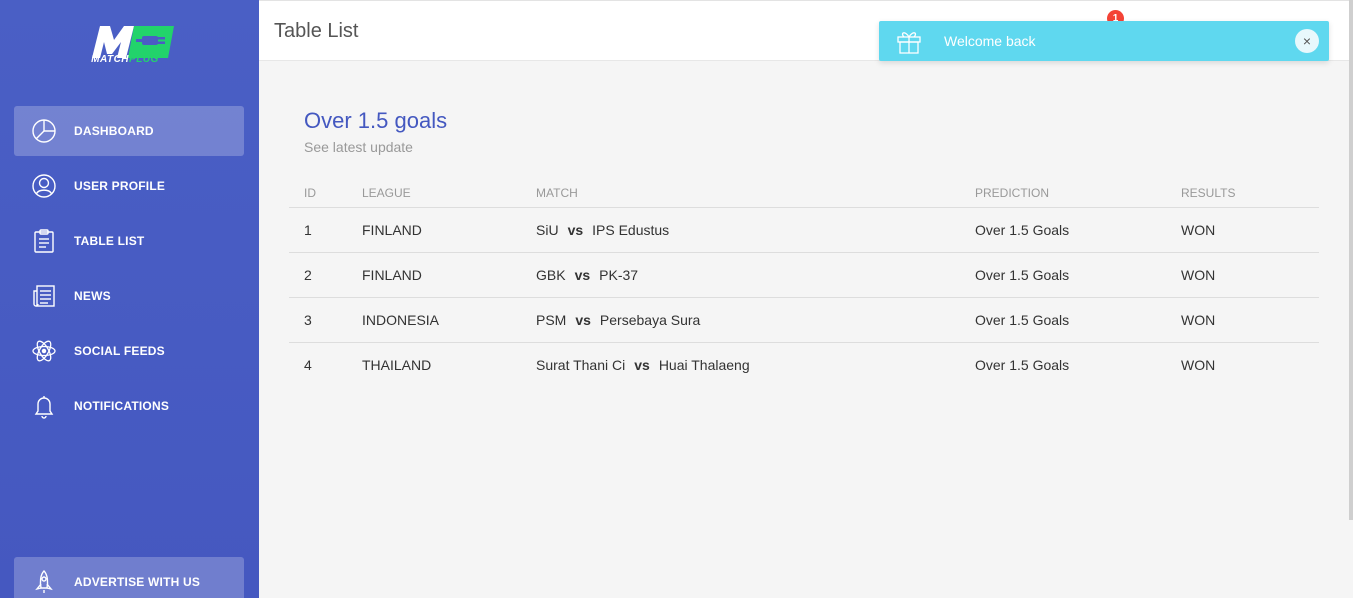  What do you see at coordinates (397, 365) in the screenshot?
I see `cell-league: THAILAND` at bounding box center [397, 365].